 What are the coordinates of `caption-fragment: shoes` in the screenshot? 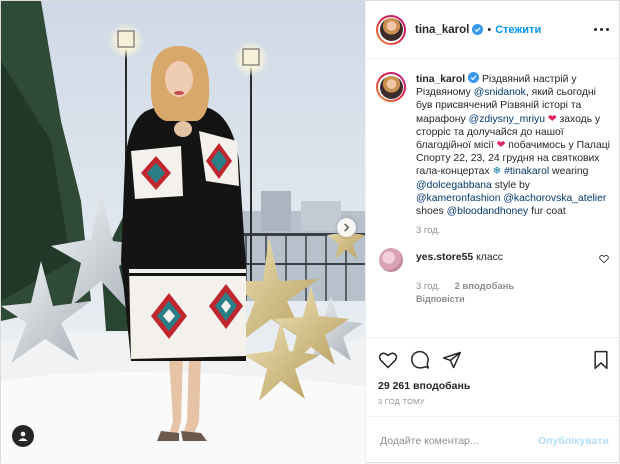 It's located at (431, 212).